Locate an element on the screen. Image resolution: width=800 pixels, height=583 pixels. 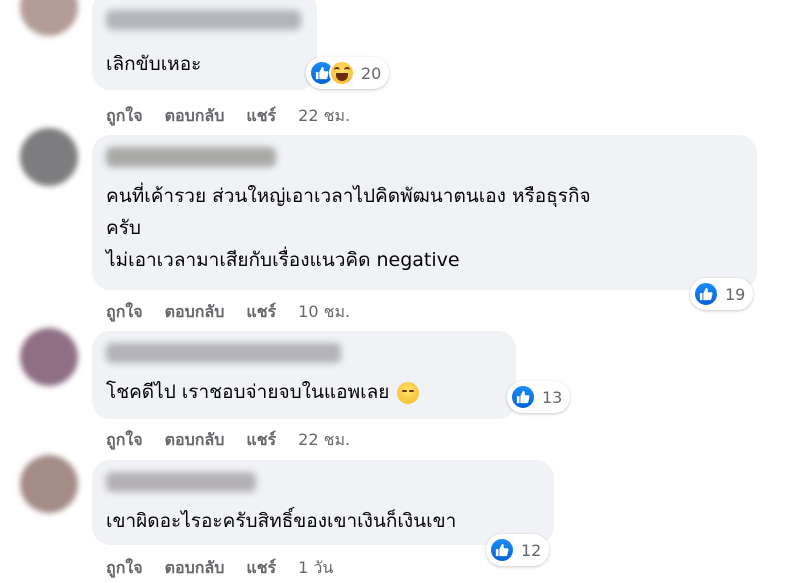
reaction-count: 20 is located at coordinates (371, 73).